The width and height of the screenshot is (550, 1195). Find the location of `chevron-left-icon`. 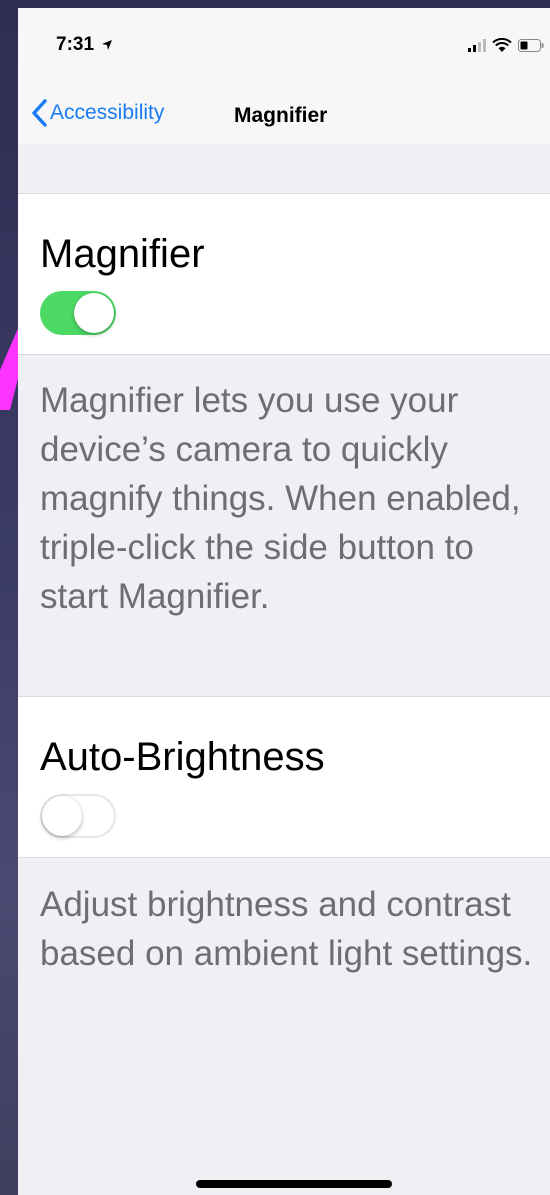

chevron-left-icon is located at coordinates (39, 113).